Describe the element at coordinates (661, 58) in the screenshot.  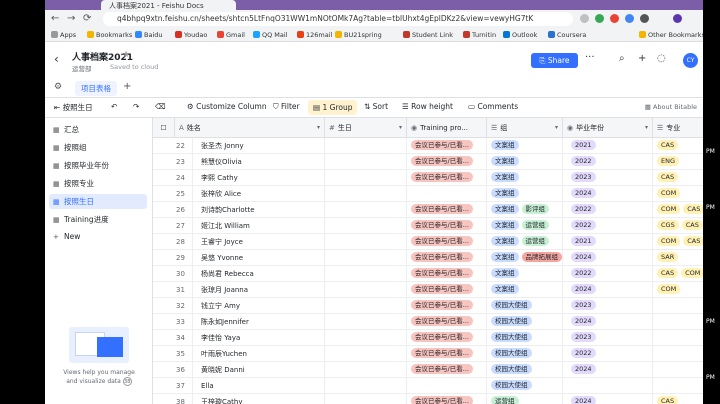
I see `lightbulb-icon: ◌` at that location.